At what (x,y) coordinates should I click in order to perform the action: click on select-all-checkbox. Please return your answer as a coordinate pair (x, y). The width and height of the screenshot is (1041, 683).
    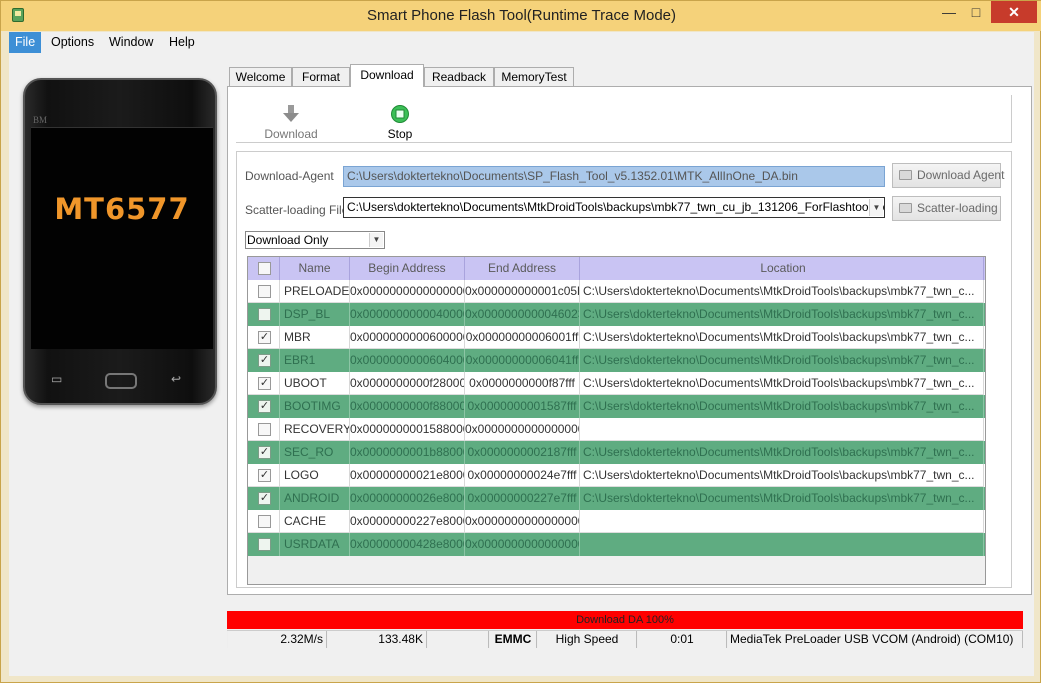
    Looking at the image, I should click on (264, 268).